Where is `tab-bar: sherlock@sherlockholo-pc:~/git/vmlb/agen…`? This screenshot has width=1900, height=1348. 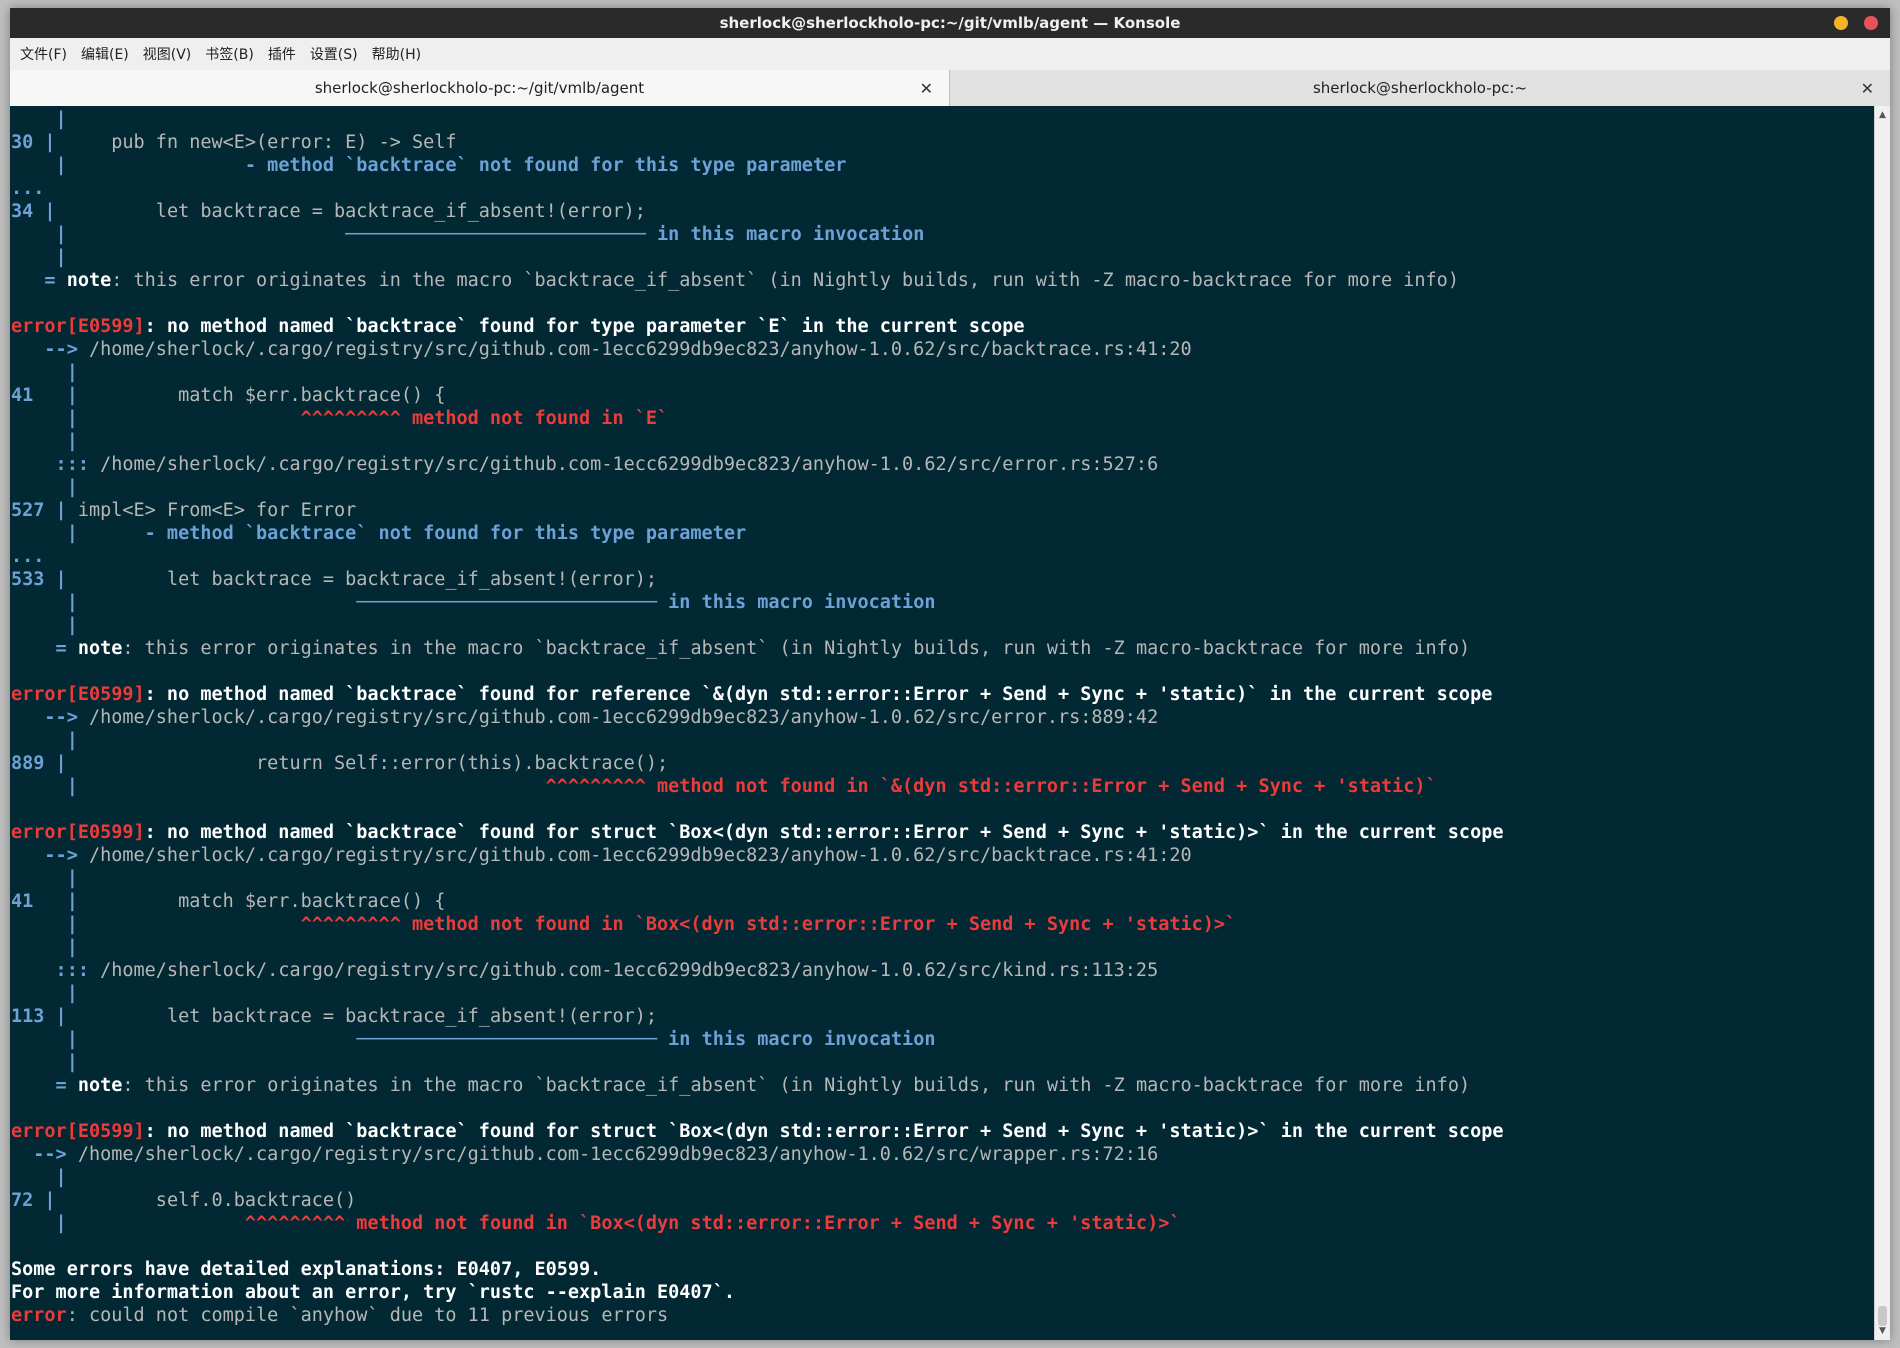
tab-bar: sherlock@sherlockholo-pc:~/git/vmlb/agen… is located at coordinates (950, 88).